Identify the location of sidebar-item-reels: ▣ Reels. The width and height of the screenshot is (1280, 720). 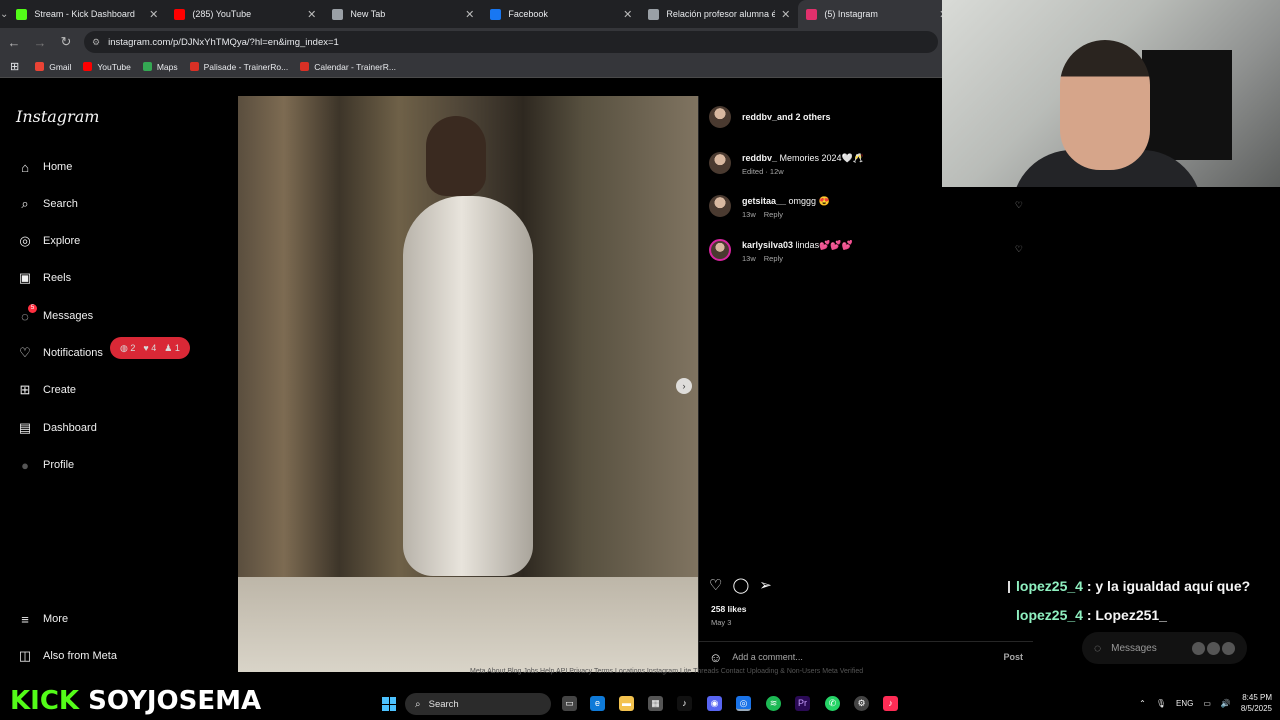
(43, 278).